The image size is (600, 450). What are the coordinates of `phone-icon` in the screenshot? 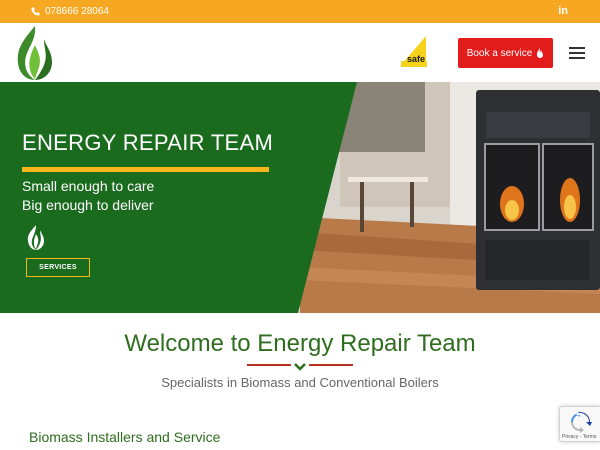 It's located at (35, 11).